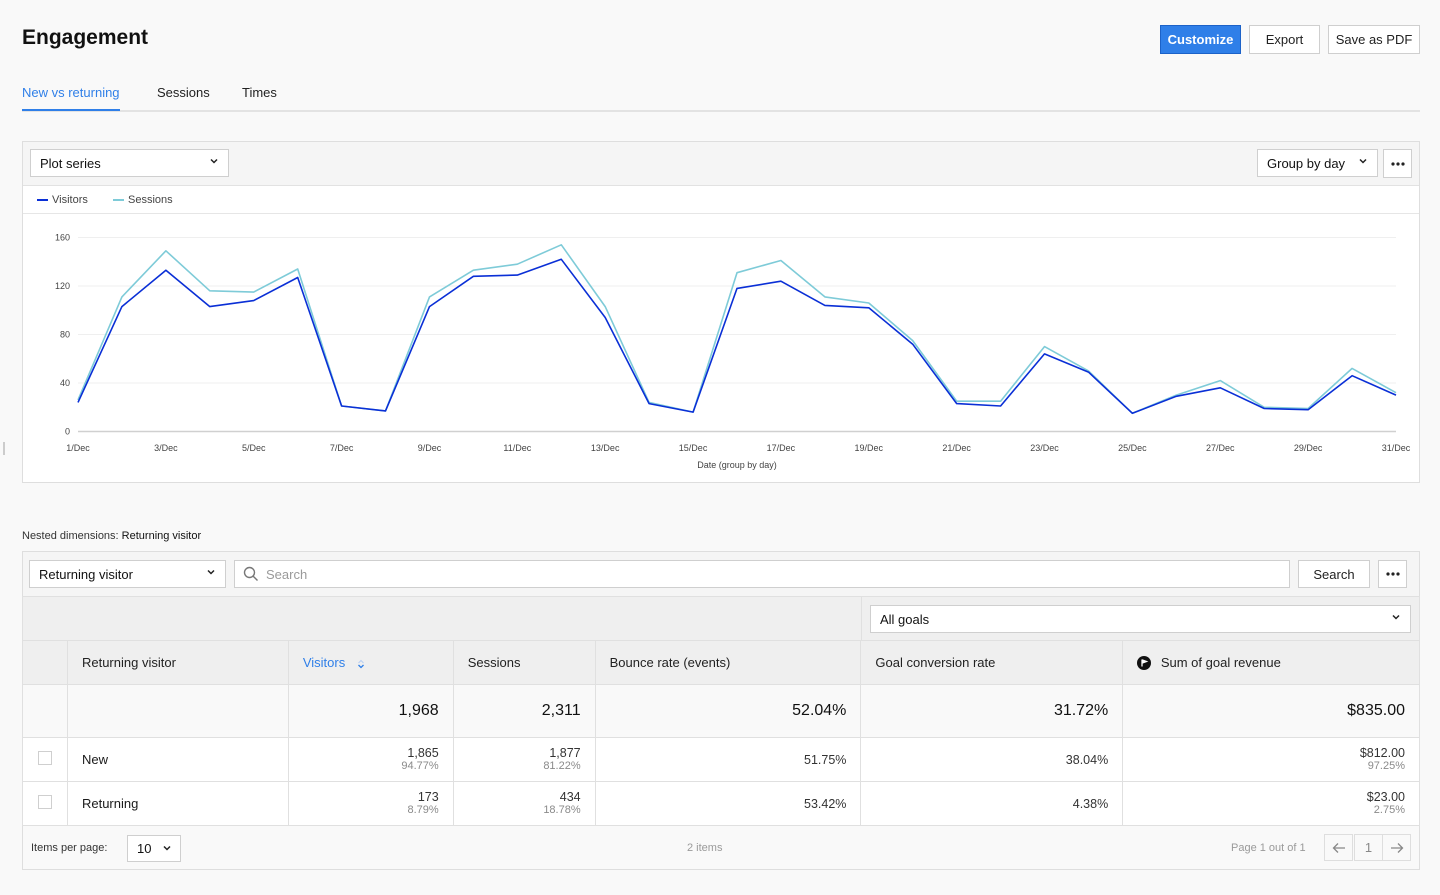 Image resolution: width=1440 pixels, height=895 pixels. Describe the element at coordinates (728, 759) in the screenshot. I see `row-bounce-rate: 51.75%` at that location.